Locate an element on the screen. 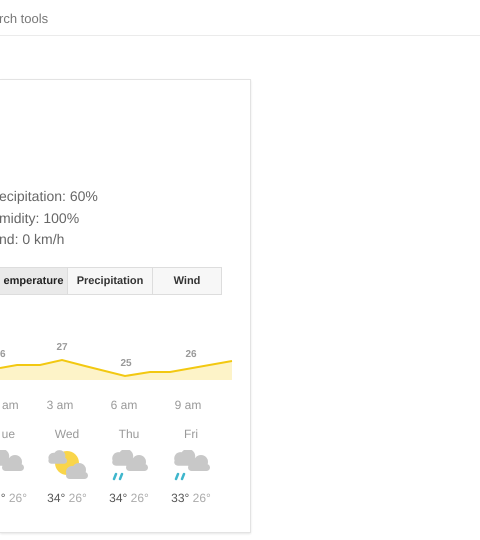 The width and height of the screenshot is (480, 540). temperature-range: ° 26° is located at coordinates (14, 497).